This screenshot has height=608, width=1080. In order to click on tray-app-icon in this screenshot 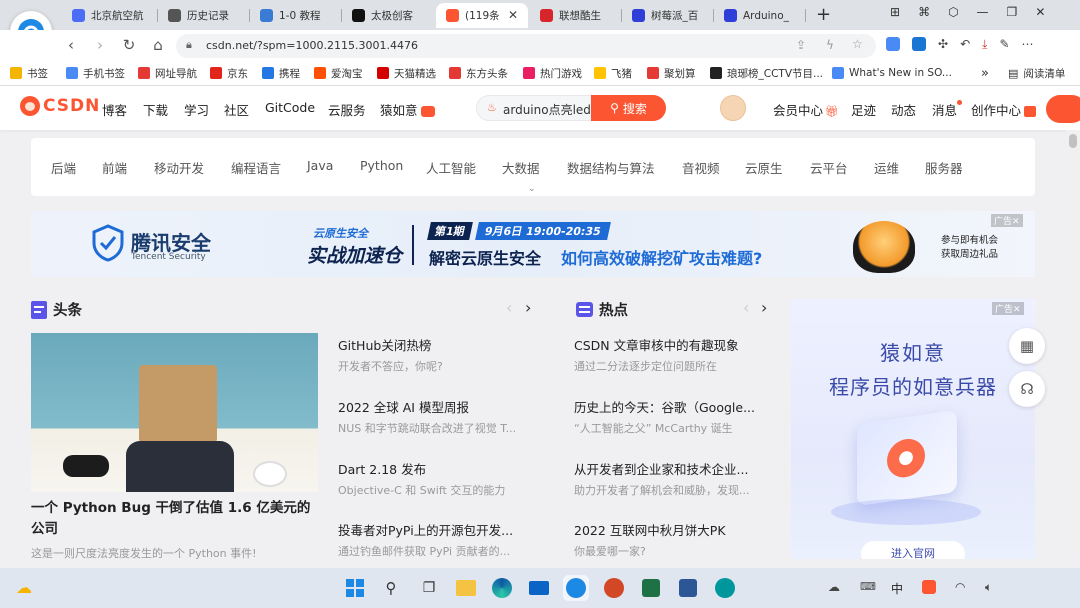, I will do `click(929, 587)`.